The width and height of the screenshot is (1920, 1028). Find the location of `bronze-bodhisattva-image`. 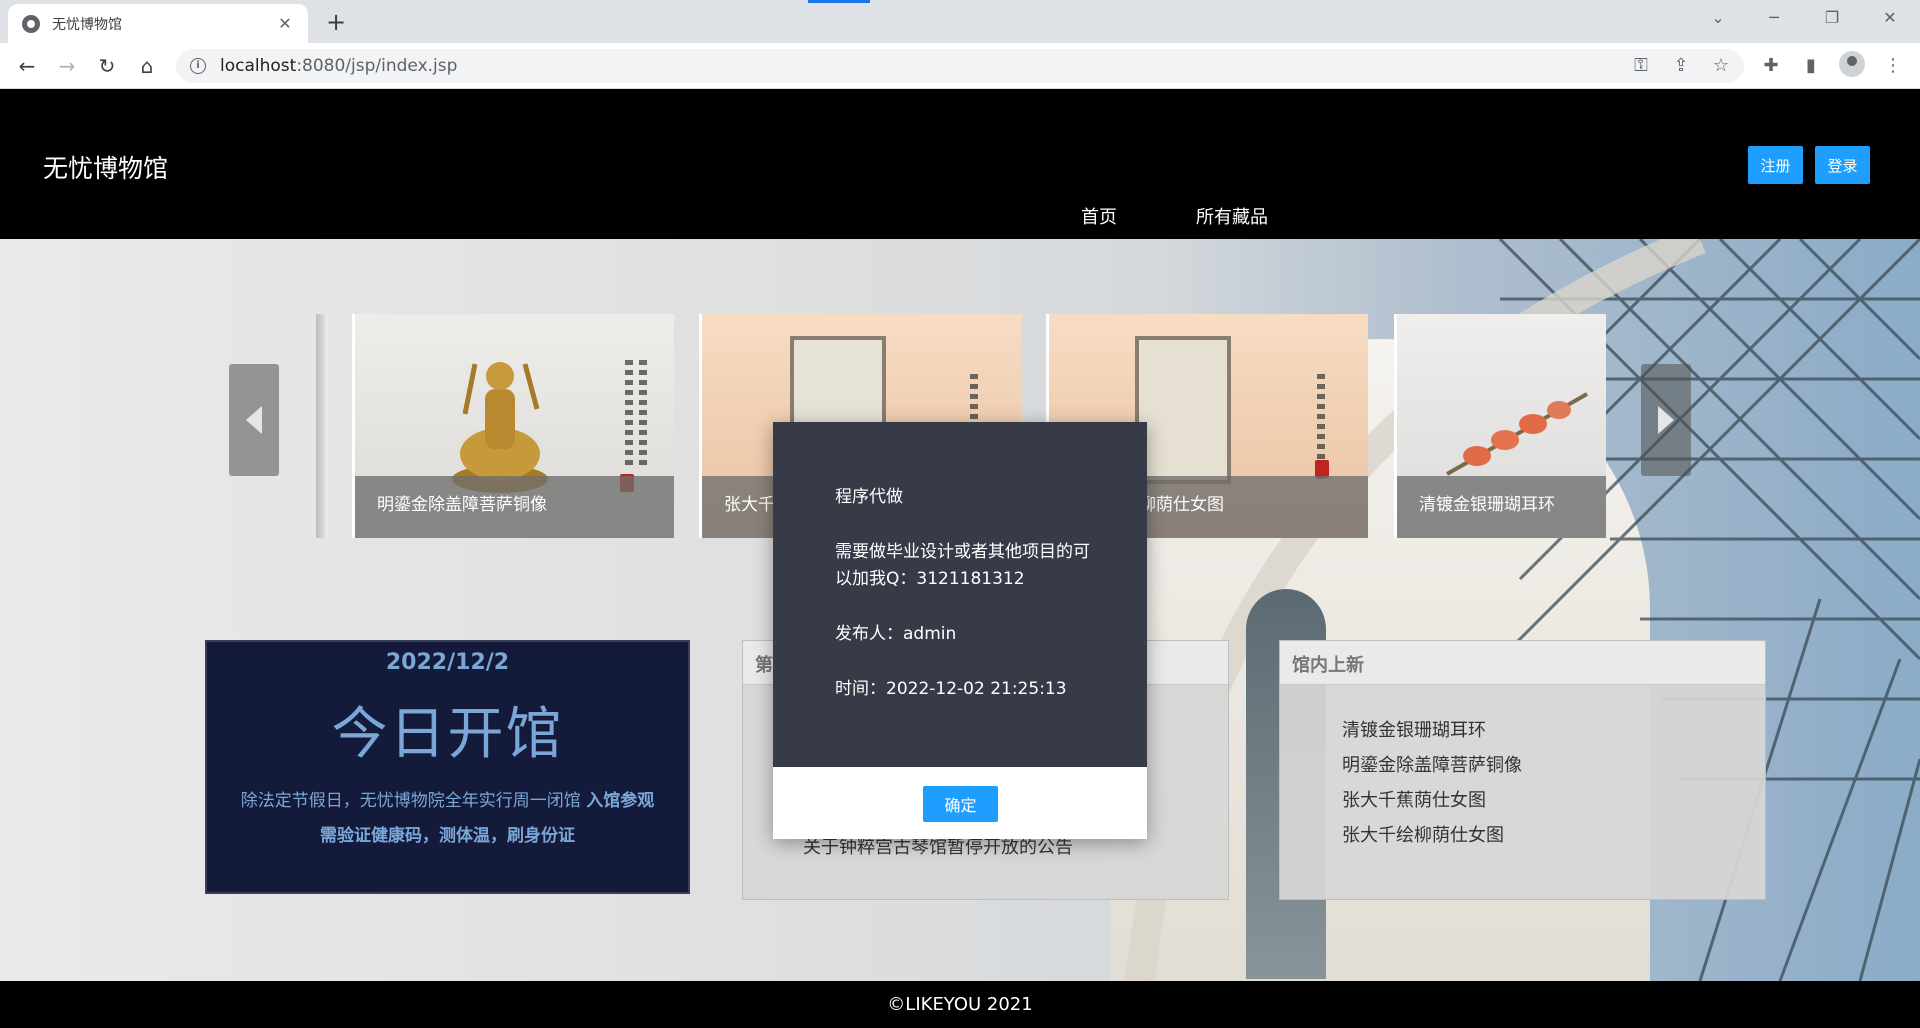

bronze-bodhisattva-image is located at coordinates (500, 427).